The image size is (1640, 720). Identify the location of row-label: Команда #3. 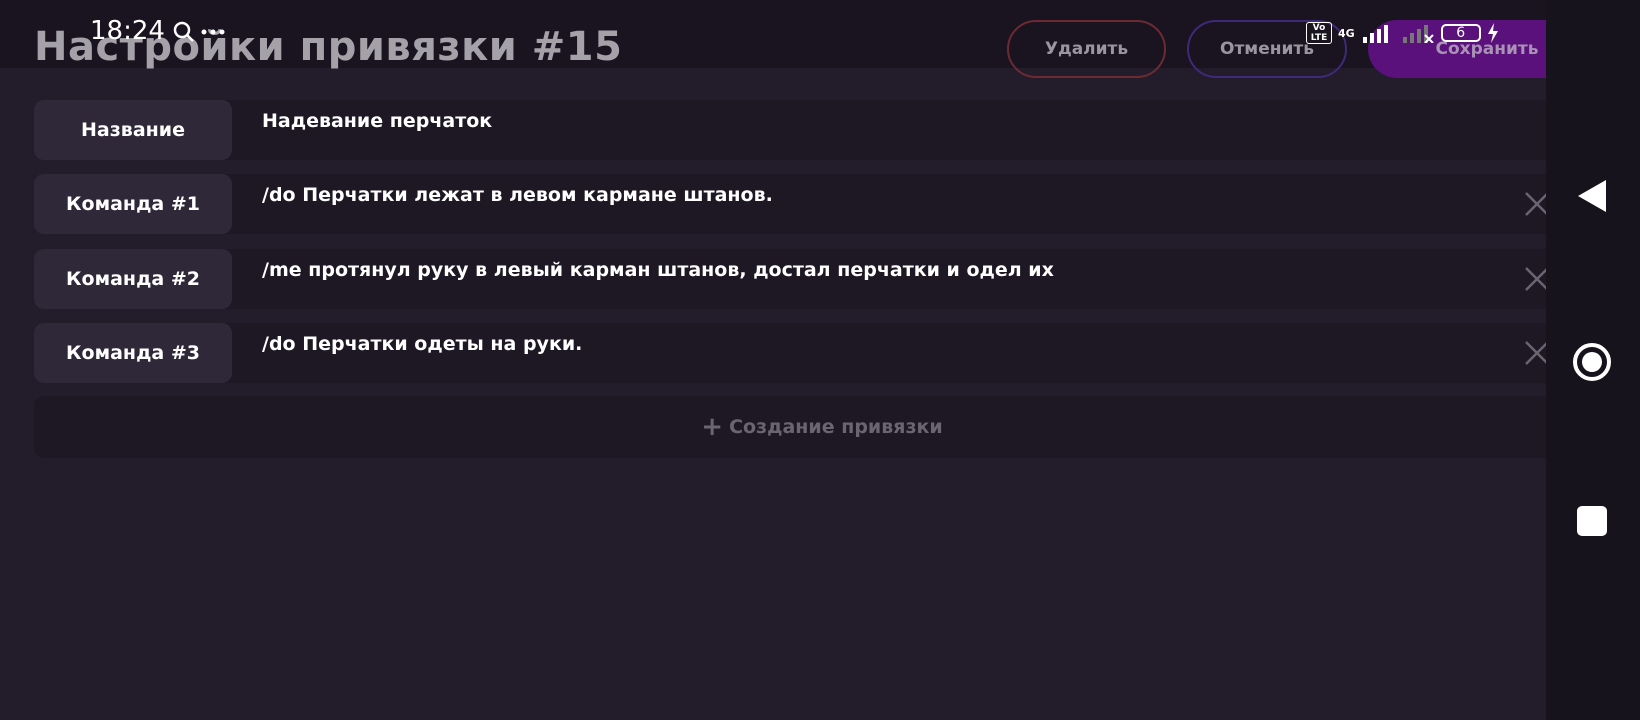
(133, 353).